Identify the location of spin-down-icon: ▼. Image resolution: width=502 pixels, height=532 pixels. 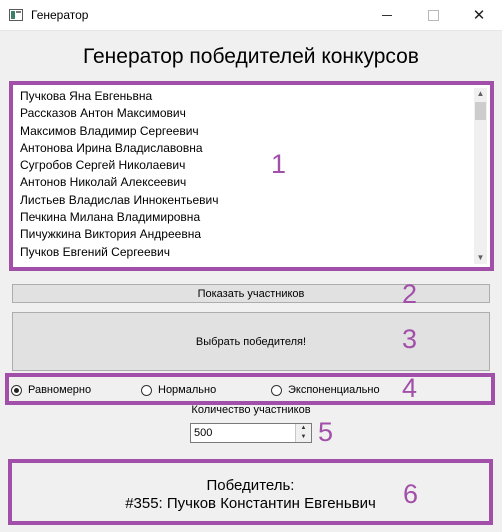
(303, 437).